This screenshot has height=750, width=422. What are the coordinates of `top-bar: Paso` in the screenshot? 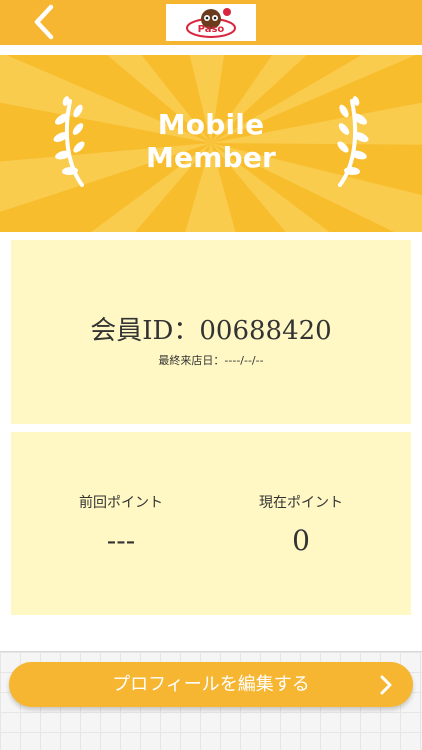 It's located at (211, 22).